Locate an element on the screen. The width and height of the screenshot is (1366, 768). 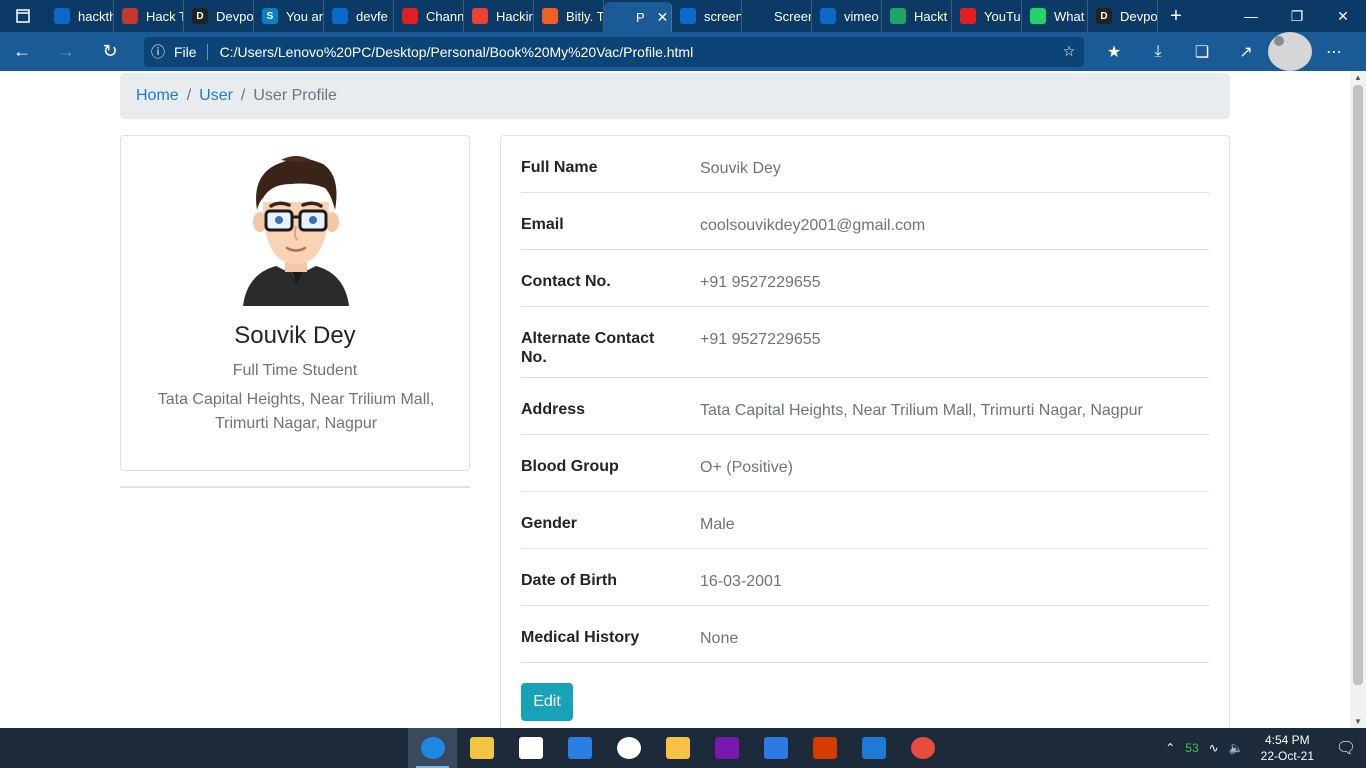
detail-value: Souvik Dey is located at coordinates (740, 168).